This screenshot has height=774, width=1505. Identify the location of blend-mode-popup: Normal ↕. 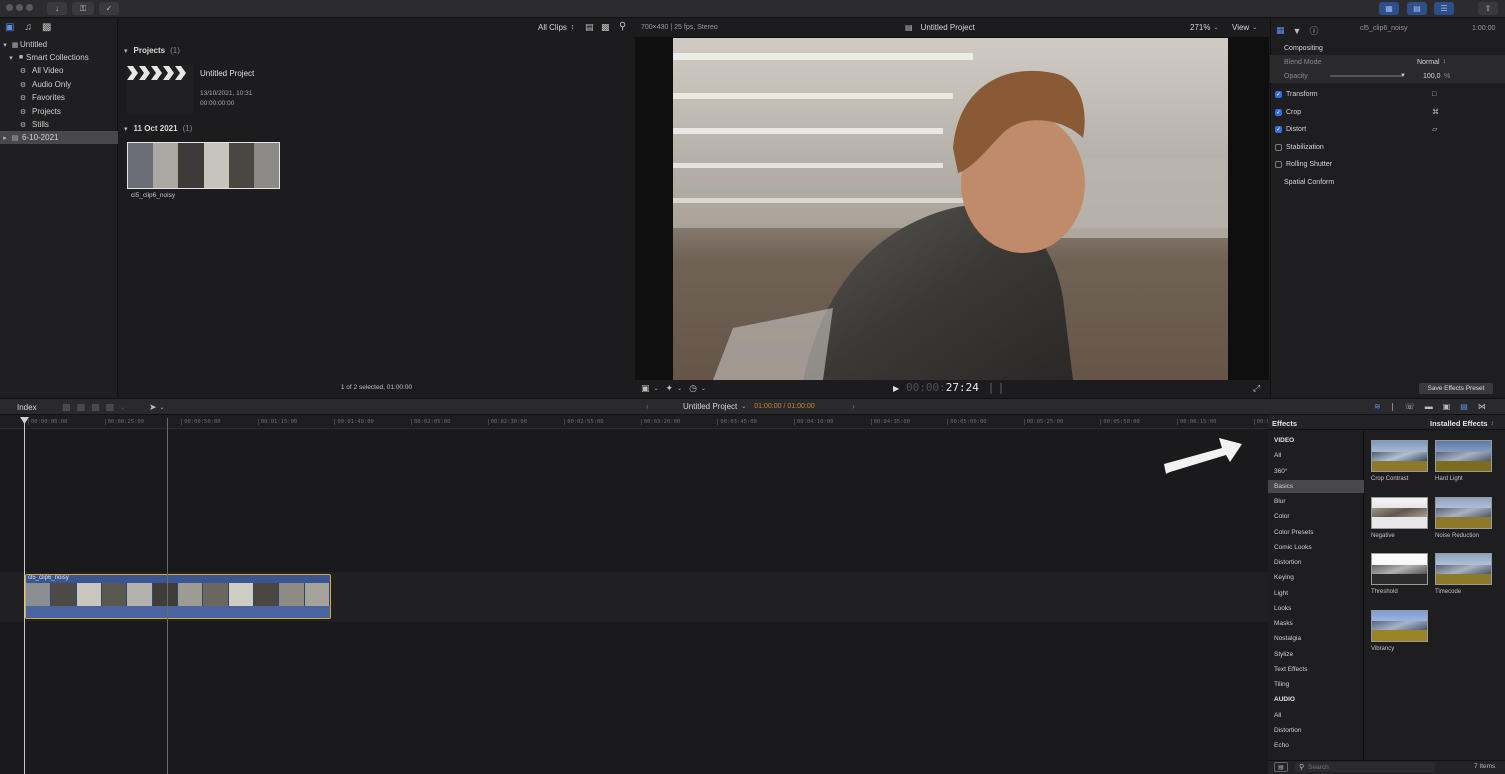
(1431, 62).